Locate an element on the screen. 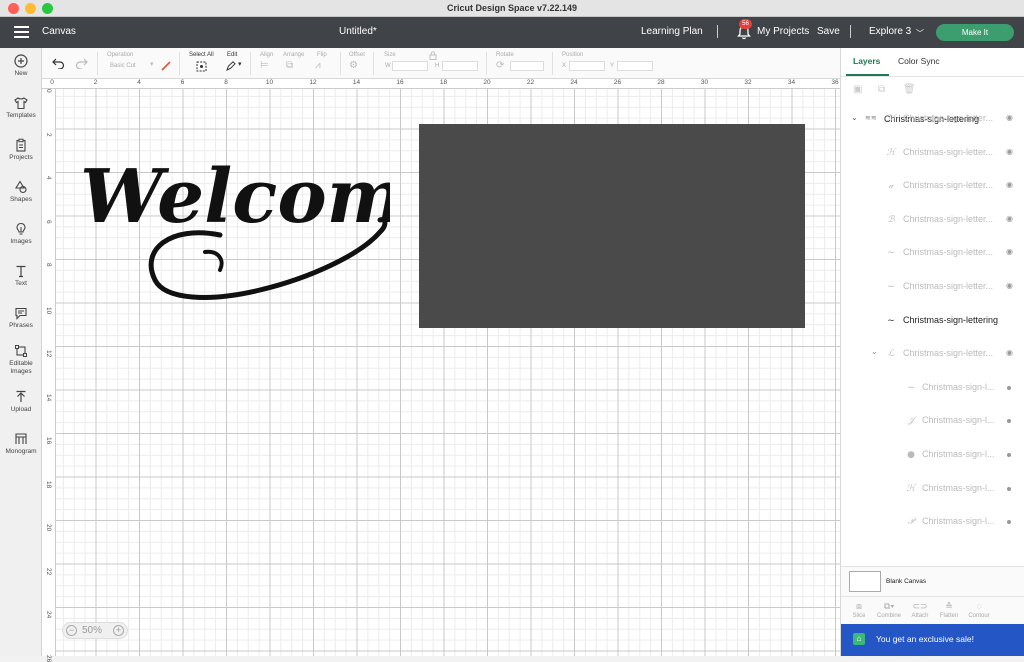 The image size is (1024, 662). tab-layers: Layers is located at coordinates (866, 61).